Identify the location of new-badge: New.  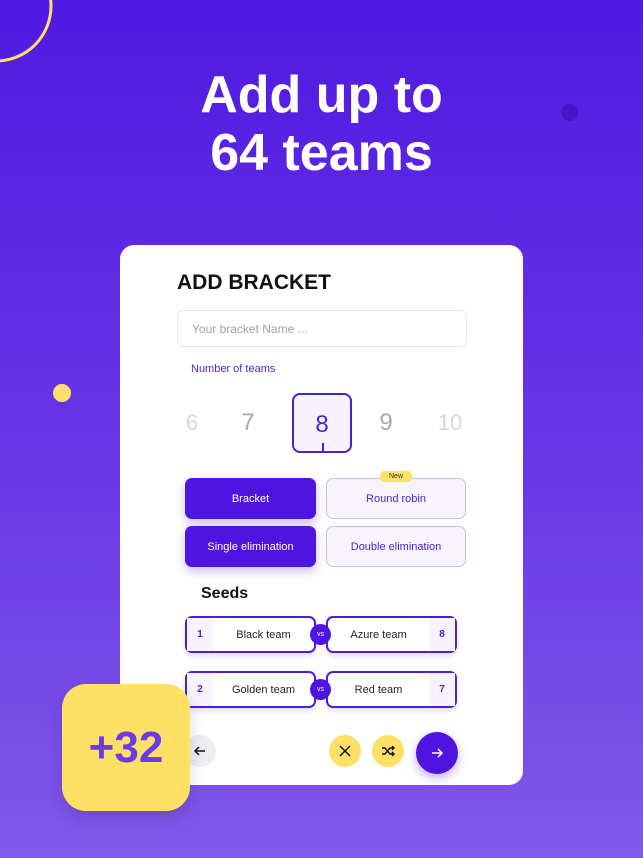
(396, 476).